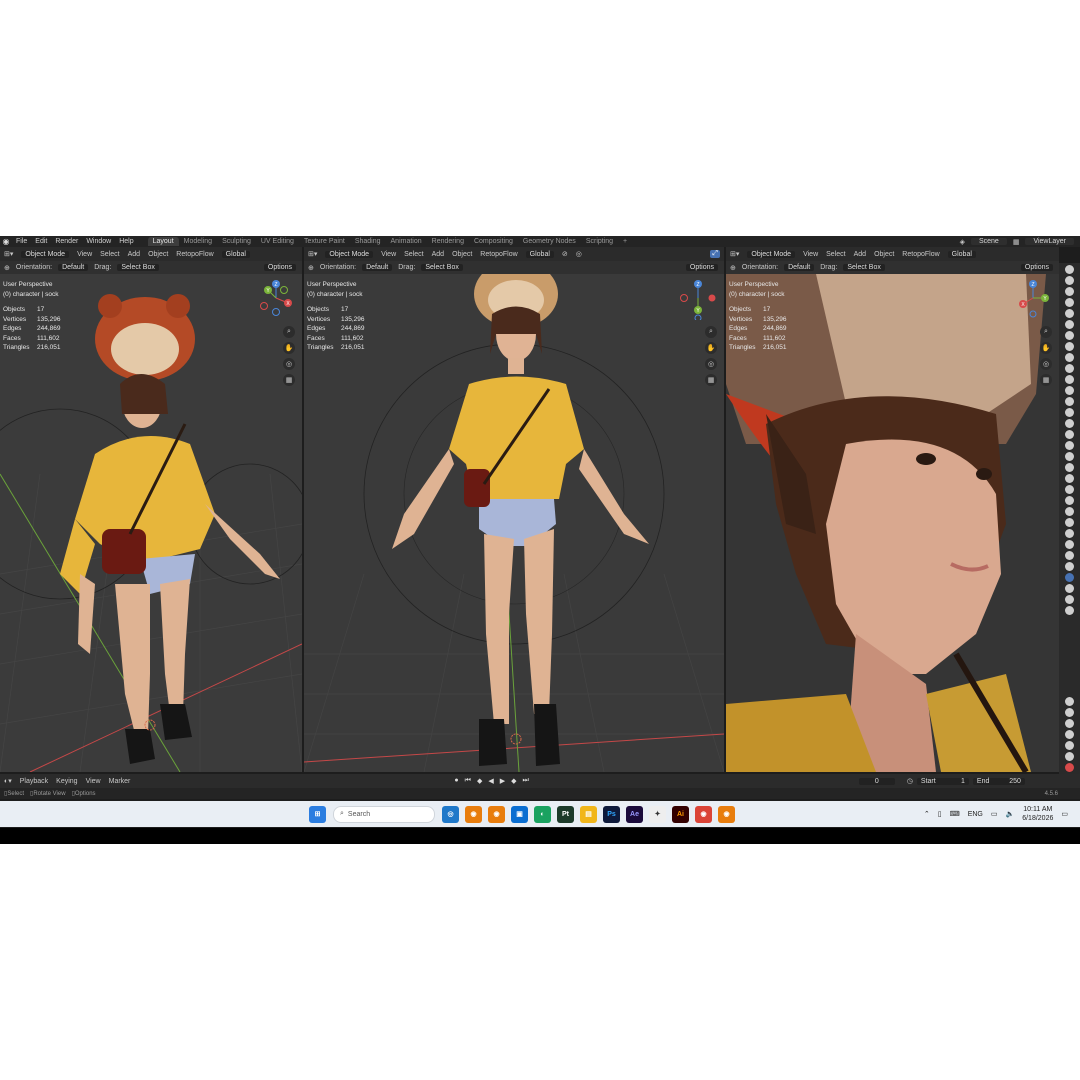  I want to click on keying-menu: Keying, so click(66, 781).